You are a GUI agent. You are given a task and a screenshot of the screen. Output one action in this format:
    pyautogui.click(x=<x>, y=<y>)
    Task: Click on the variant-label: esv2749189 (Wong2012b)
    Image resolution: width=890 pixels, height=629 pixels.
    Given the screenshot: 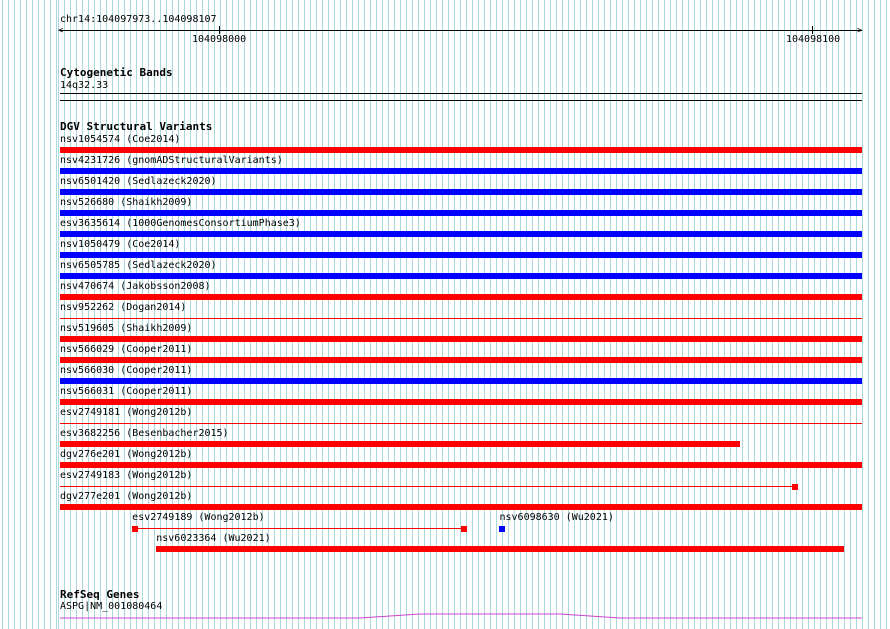 What is the action you would take?
    pyautogui.click(x=198, y=518)
    